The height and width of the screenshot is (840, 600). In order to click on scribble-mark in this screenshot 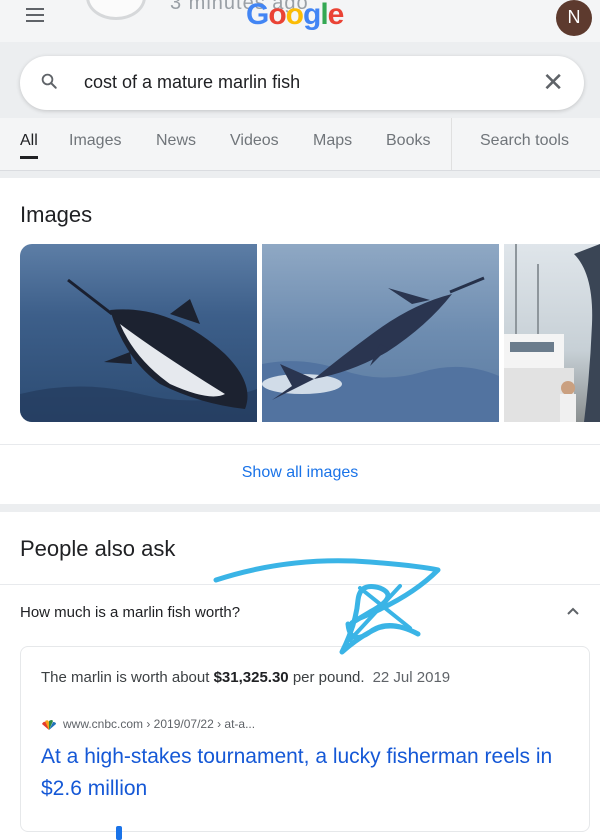, I will do `click(119, 833)`.